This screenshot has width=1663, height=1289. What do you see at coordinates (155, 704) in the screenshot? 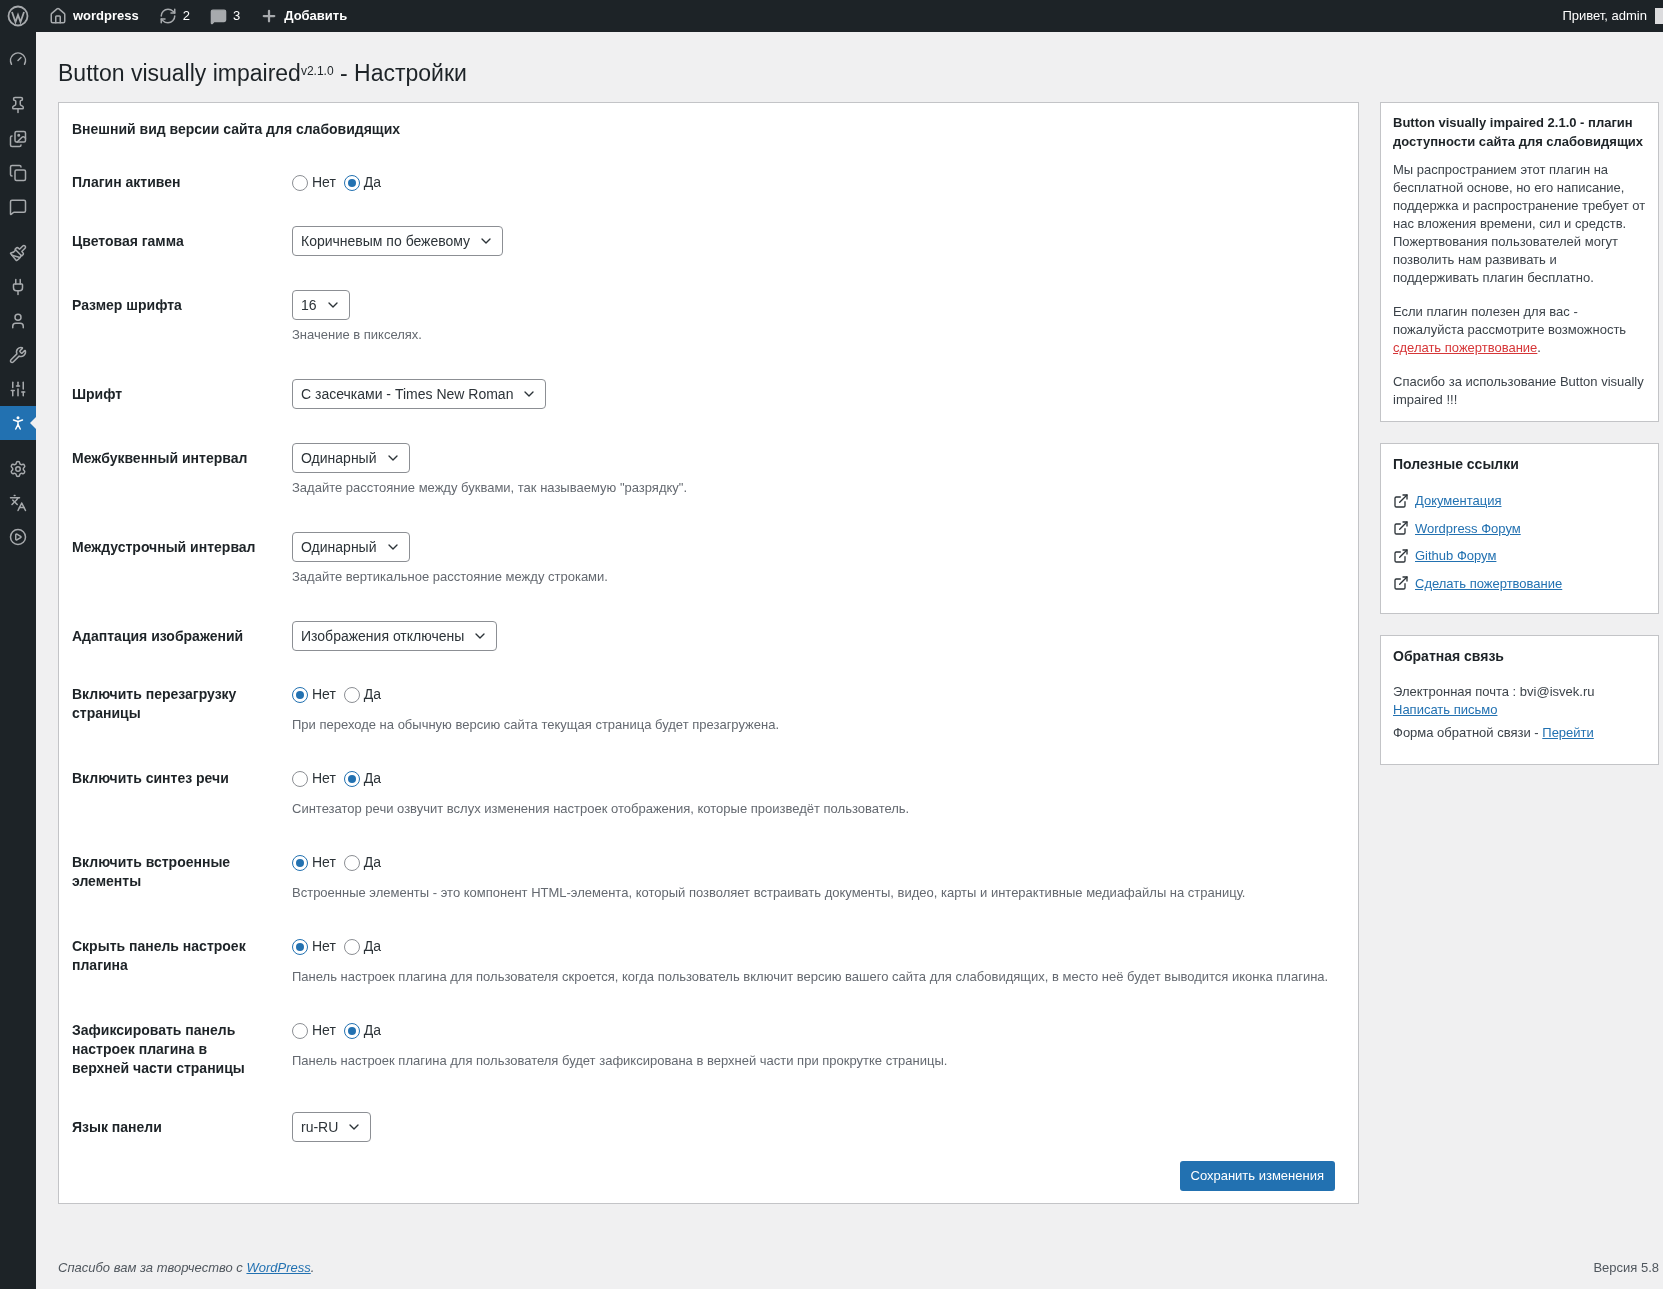
I see `setting-label: Включить перезагрузку страницы` at bounding box center [155, 704].